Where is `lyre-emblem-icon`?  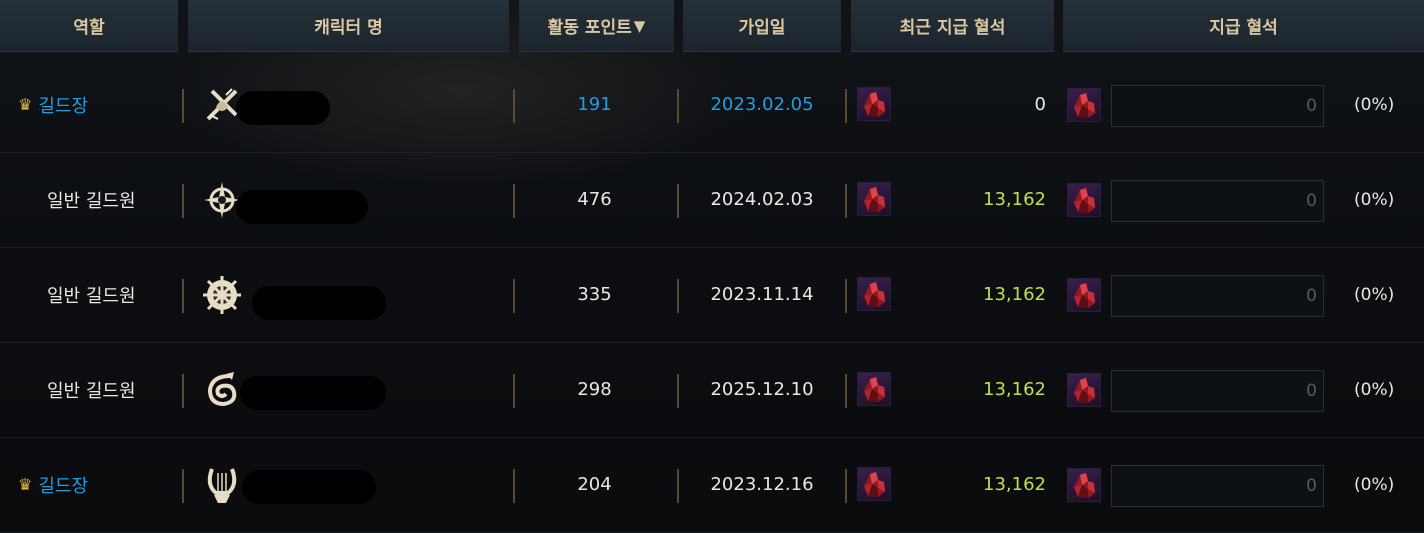
lyre-emblem-icon is located at coordinates (222, 485).